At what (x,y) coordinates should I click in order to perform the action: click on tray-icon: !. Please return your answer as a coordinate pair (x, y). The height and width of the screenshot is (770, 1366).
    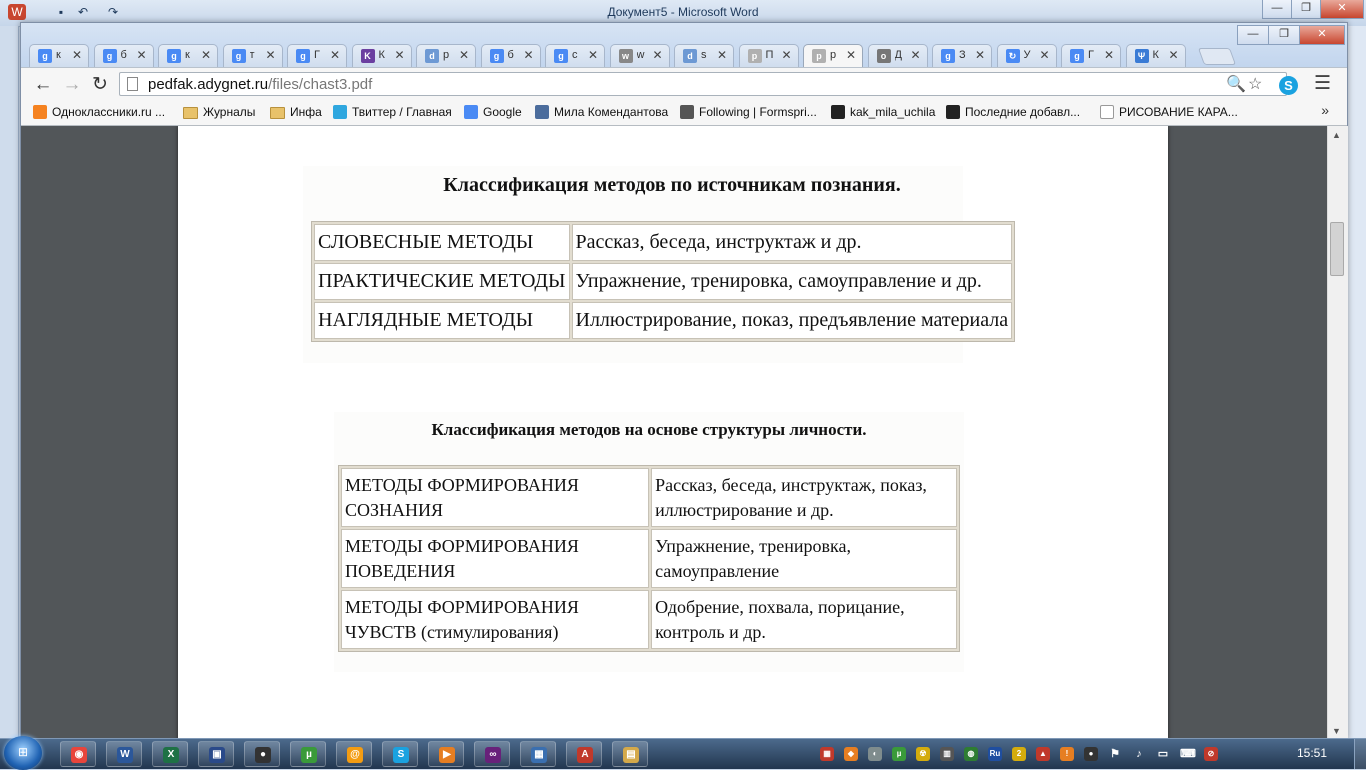
    Looking at the image, I should click on (1067, 754).